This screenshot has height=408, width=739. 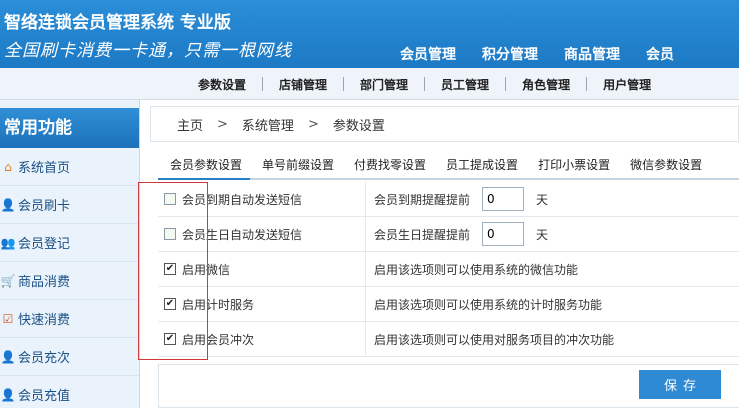 I want to click on breadcrumb-current: 参数设置, so click(x=358, y=126).